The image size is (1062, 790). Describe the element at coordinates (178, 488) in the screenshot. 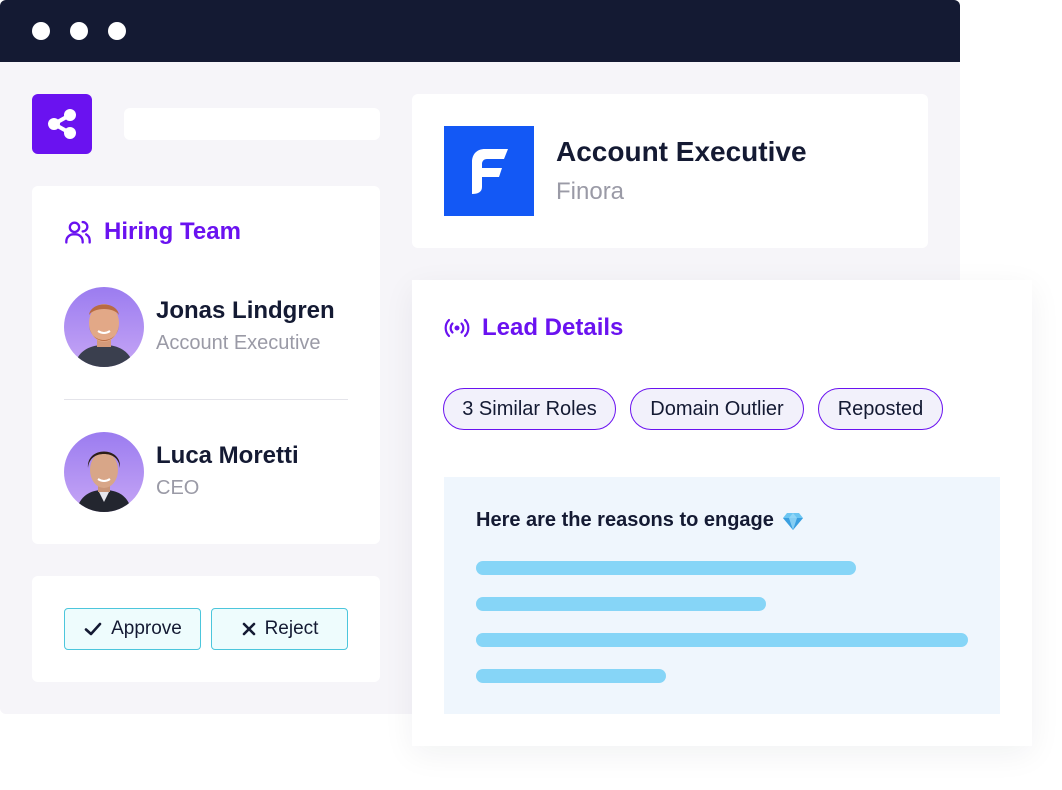

I see `member-role: CEO` at that location.